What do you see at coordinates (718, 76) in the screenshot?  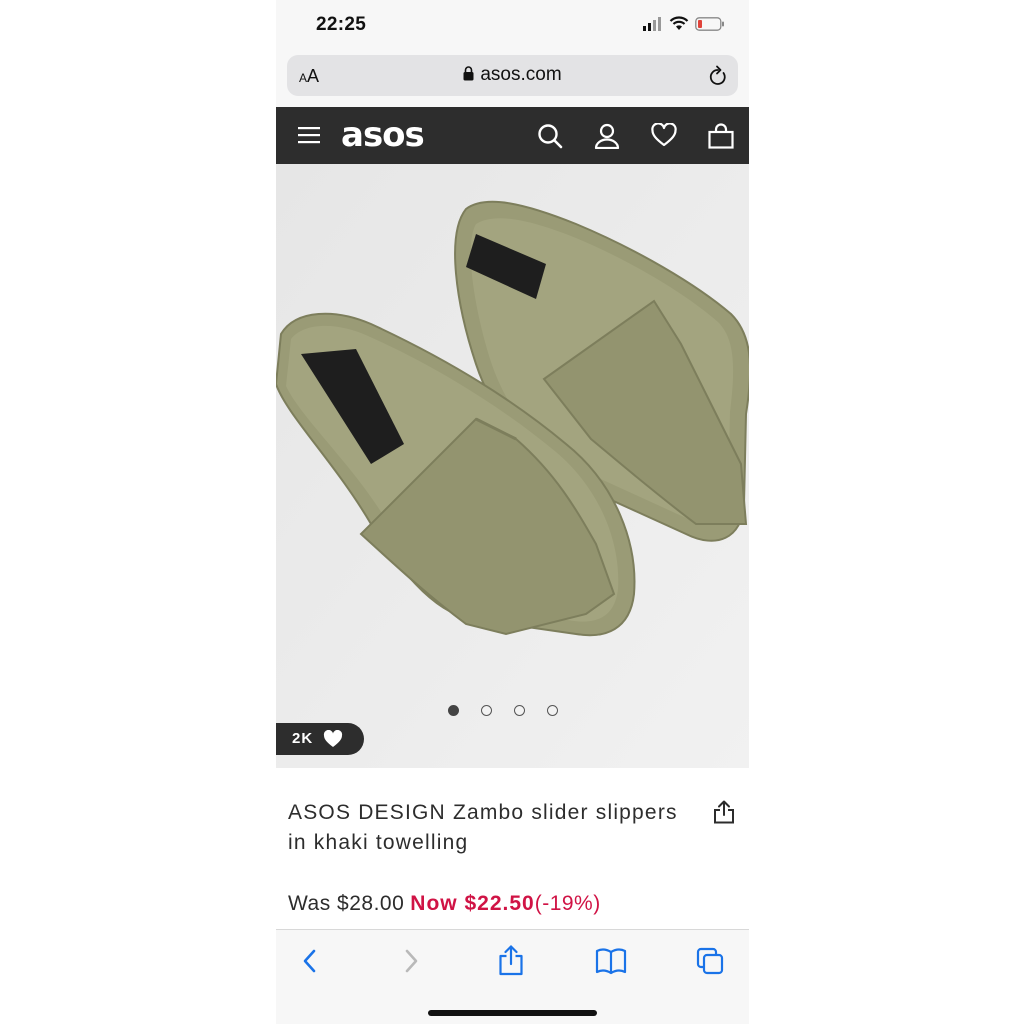 I see `reload-icon` at bounding box center [718, 76].